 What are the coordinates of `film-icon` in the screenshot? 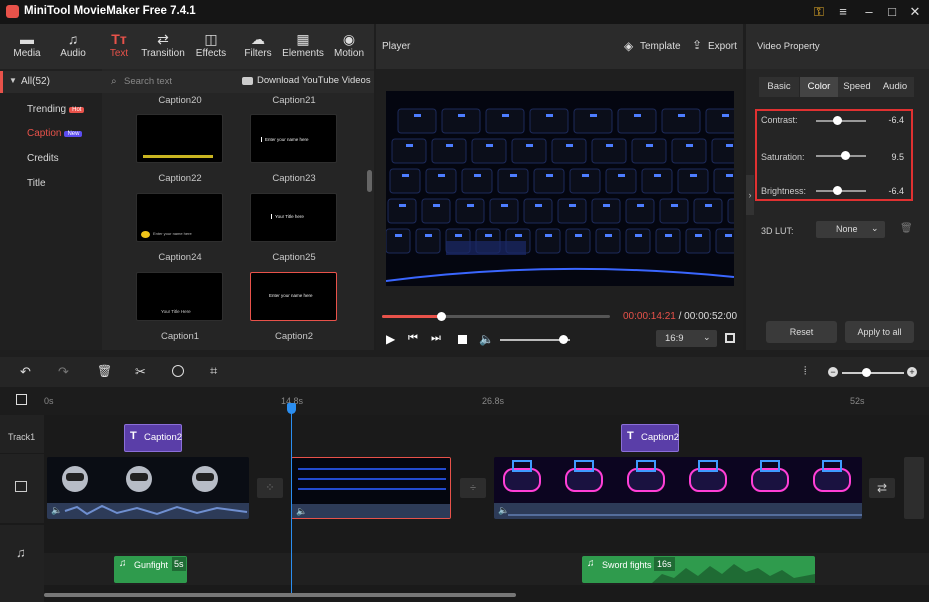 It's located at (21, 486).